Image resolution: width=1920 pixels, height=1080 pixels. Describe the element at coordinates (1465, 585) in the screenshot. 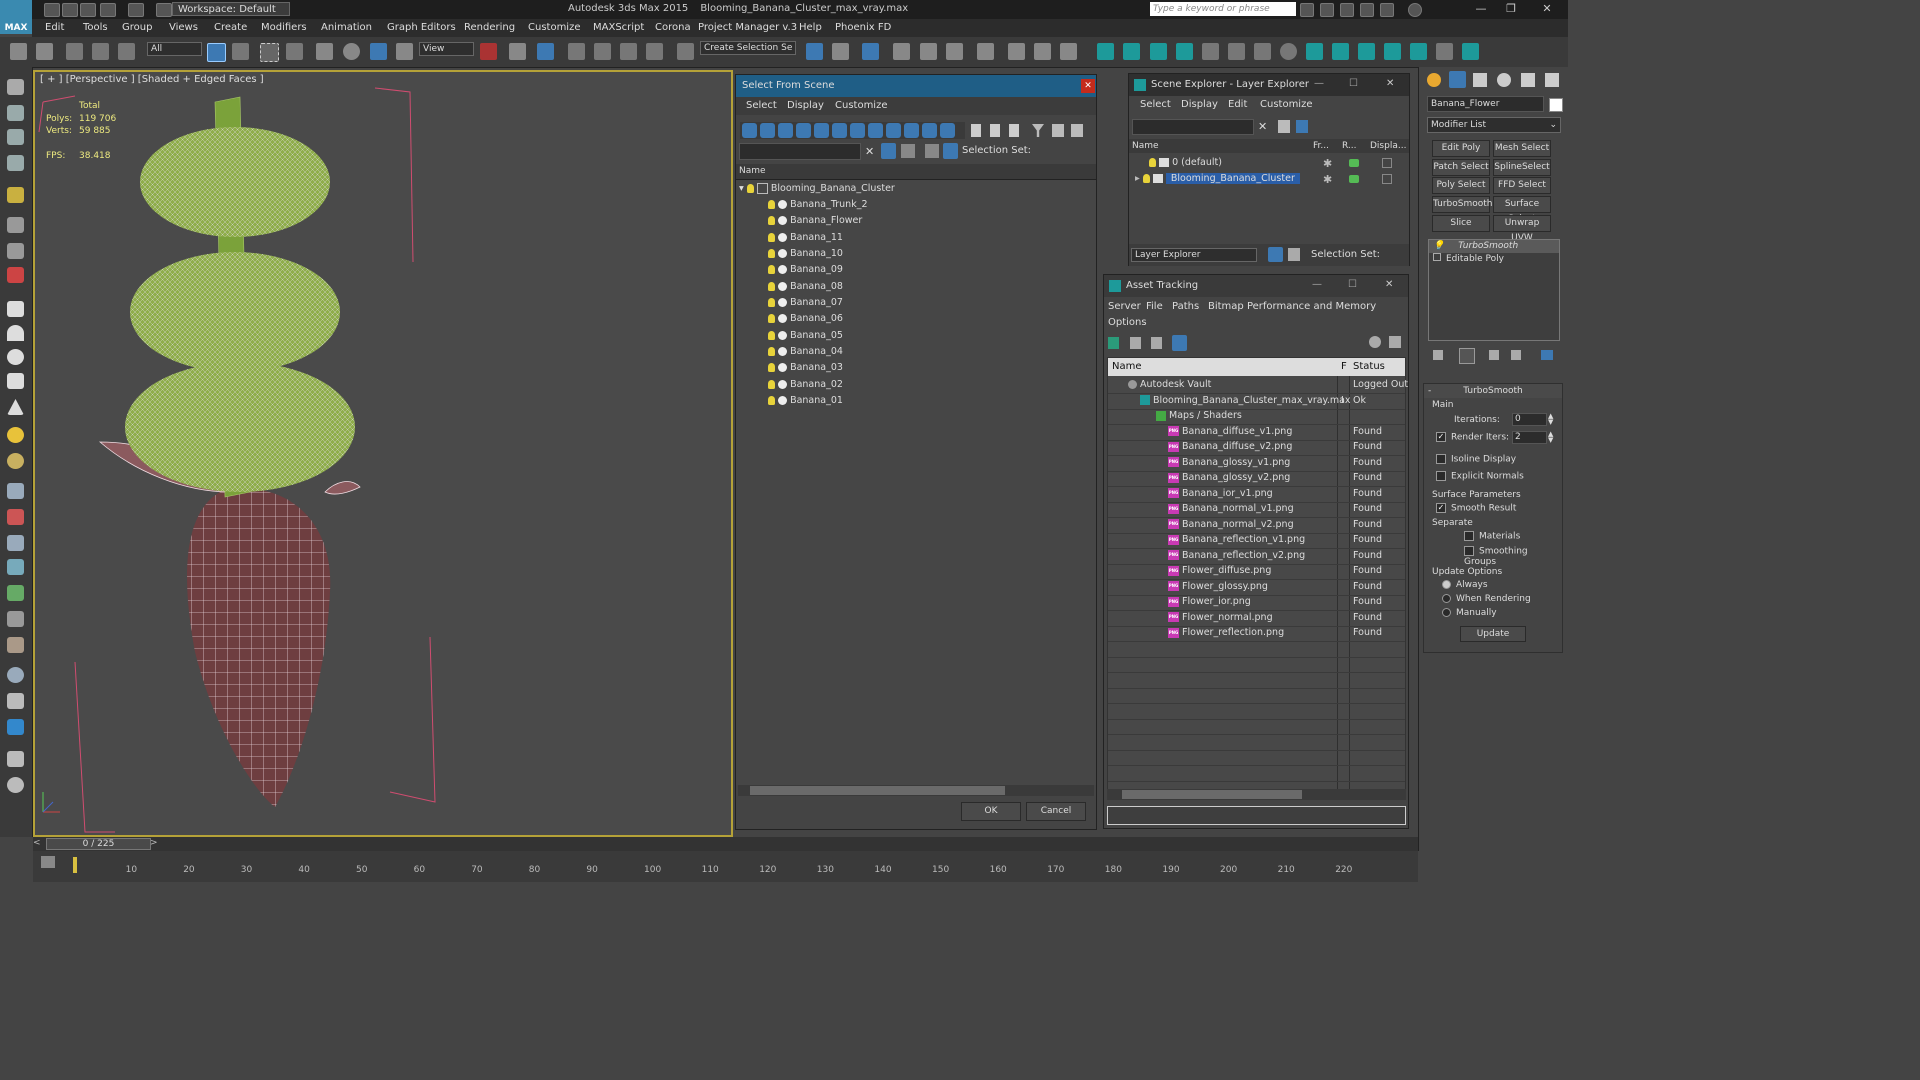

I see `always-radio: Always` at that location.